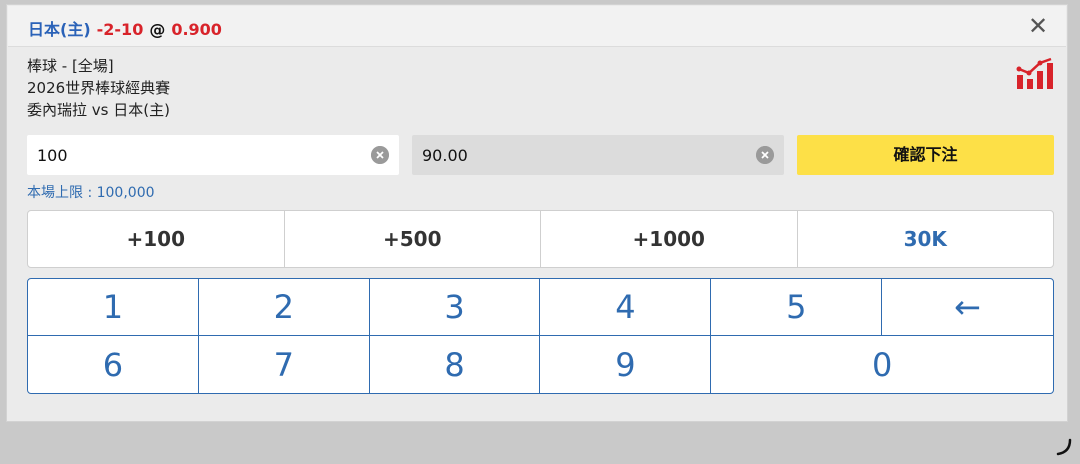 Image resolution: width=1080 pixels, height=464 pixels. I want to click on quick-add-500-button: +500, so click(413, 239).